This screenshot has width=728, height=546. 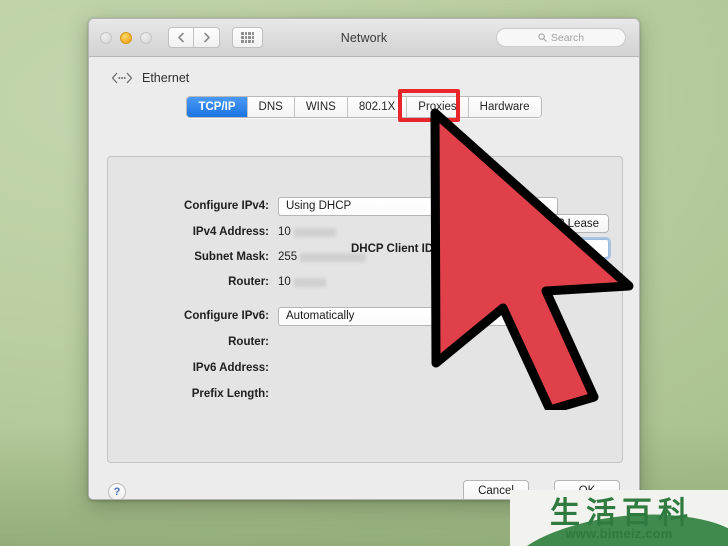 What do you see at coordinates (364, 38) in the screenshot?
I see `window-titlebar: Network Search` at bounding box center [364, 38].